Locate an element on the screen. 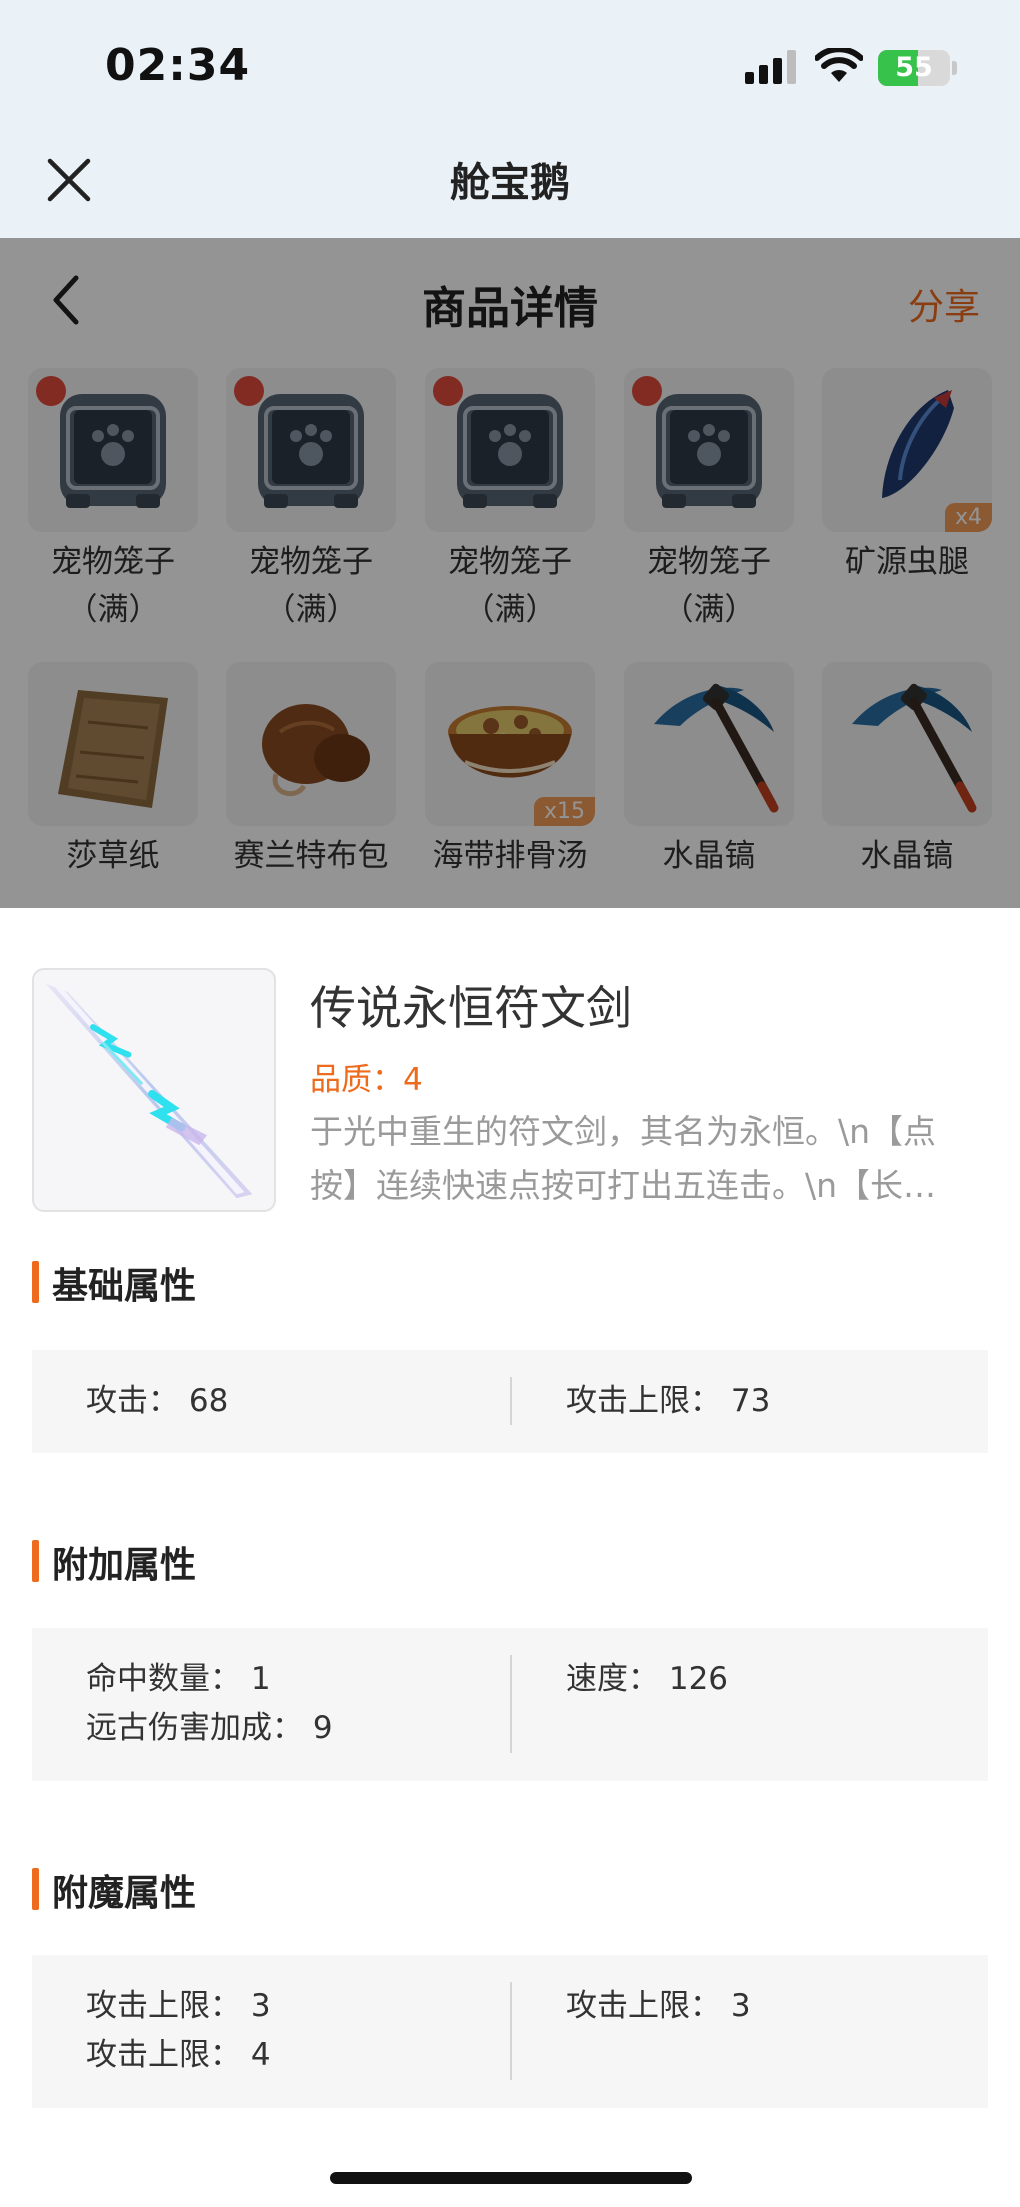  basic-attributes-left: 攻击： 68 is located at coordinates (157, 1401).